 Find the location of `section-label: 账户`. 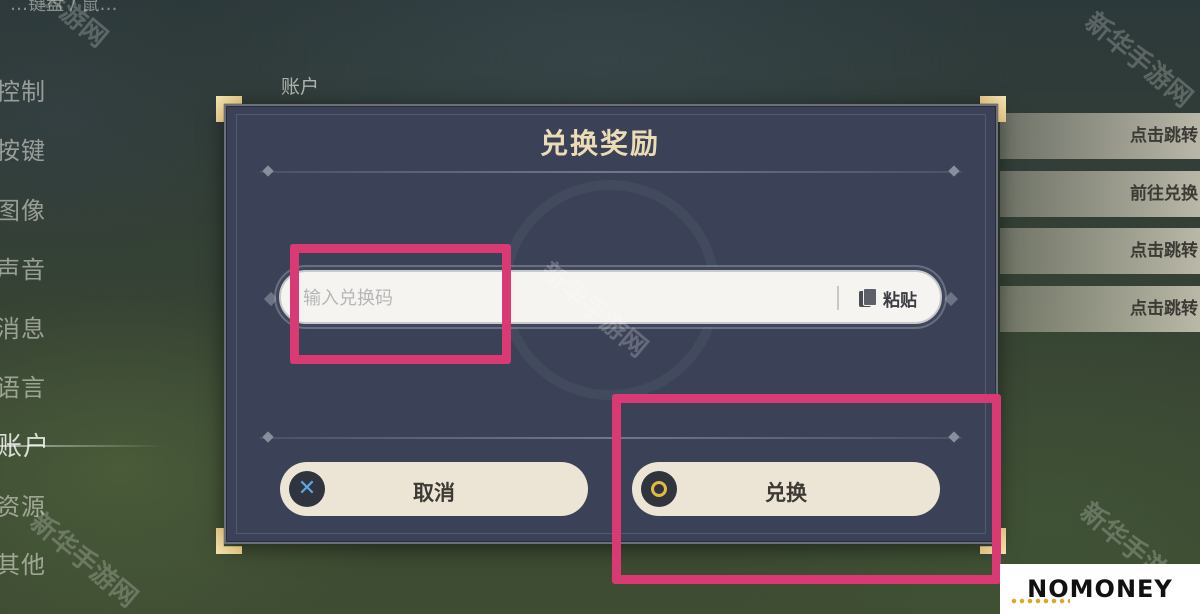

section-label: 账户 is located at coordinates (300, 87).